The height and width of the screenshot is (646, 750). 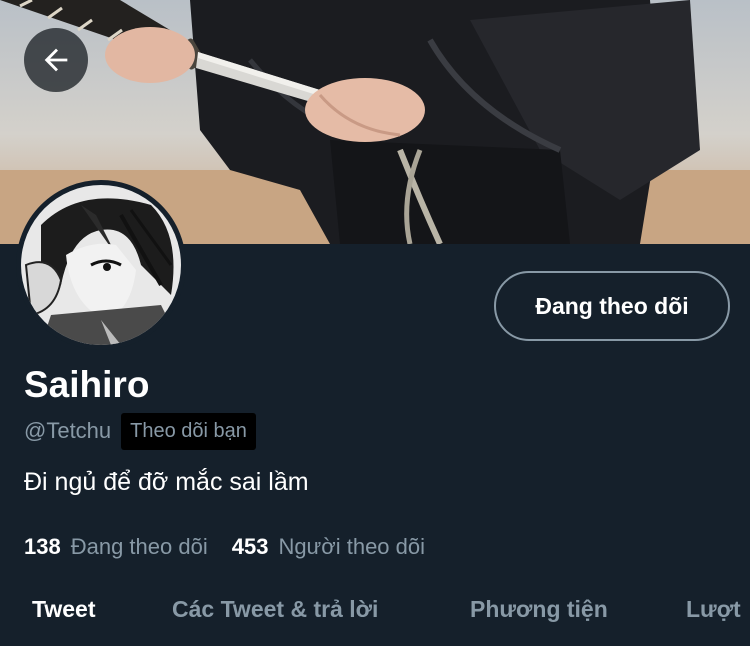 I want to click on followers-label: Người theo dõi, so click(x=352, y=546).